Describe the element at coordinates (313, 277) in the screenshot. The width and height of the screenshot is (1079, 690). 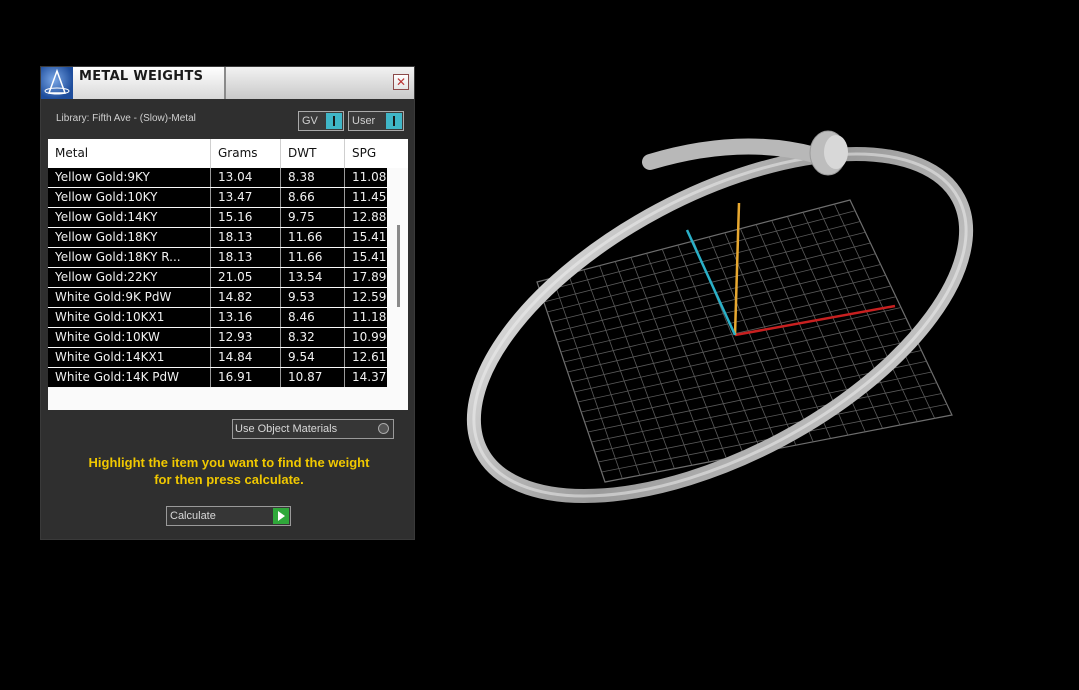
I see `dwt-cell: 13.54` at that location.